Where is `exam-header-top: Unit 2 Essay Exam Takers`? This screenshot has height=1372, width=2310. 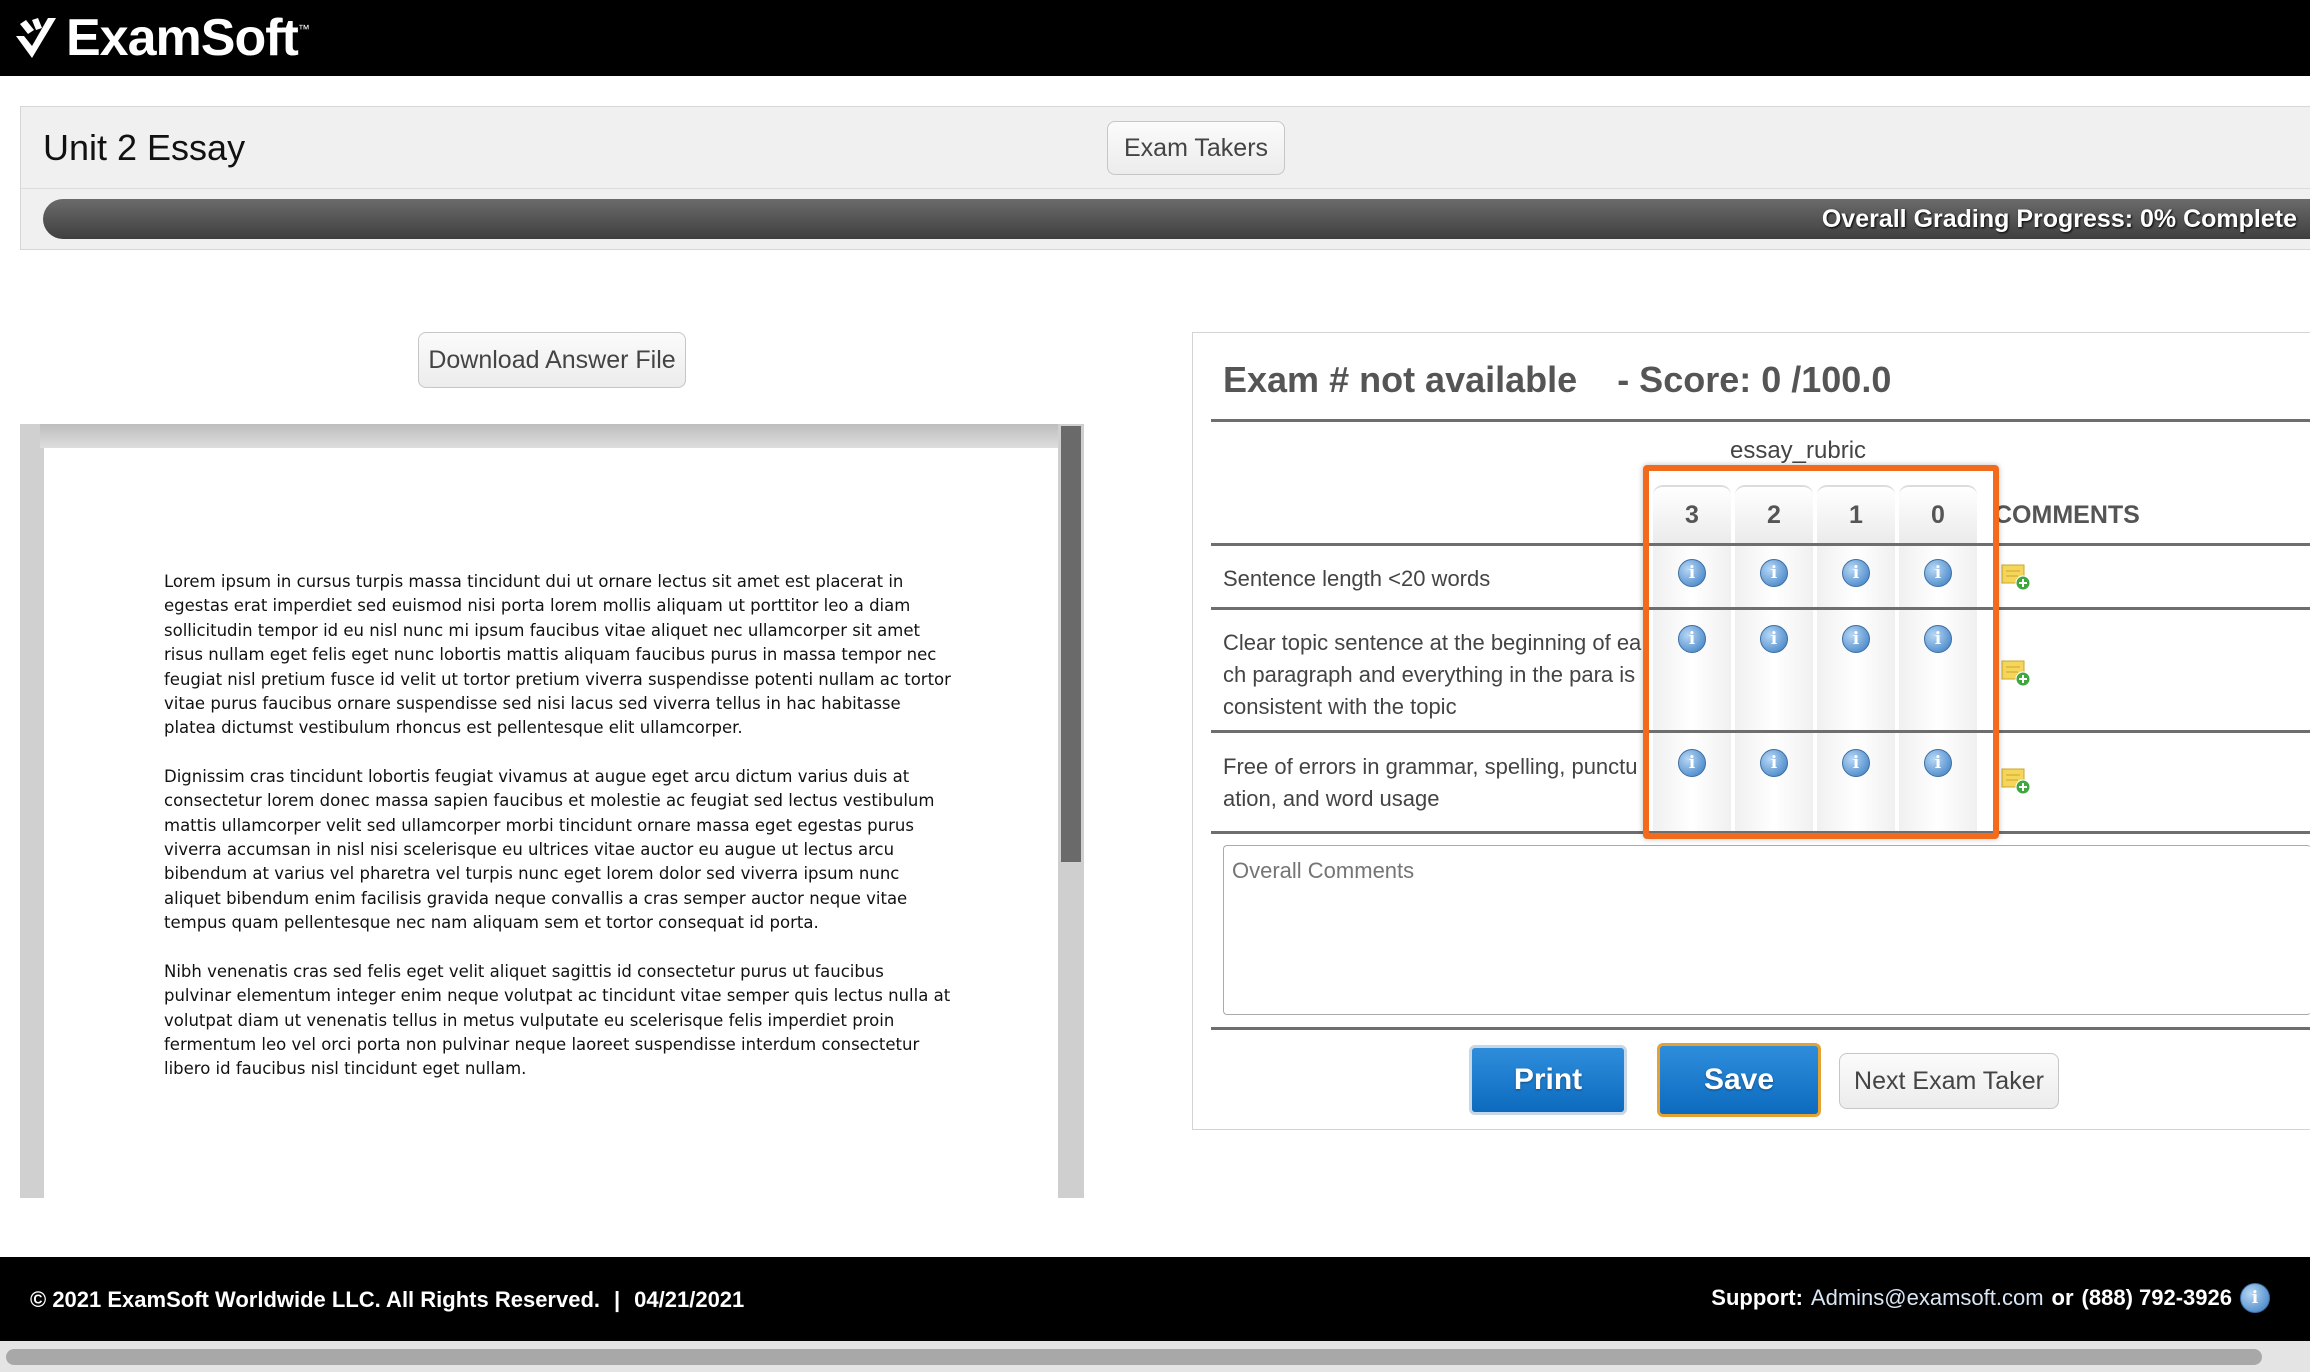 exam-header-top: Unit 2 Essay Exam Takers is located at coordinates (1165, 148).